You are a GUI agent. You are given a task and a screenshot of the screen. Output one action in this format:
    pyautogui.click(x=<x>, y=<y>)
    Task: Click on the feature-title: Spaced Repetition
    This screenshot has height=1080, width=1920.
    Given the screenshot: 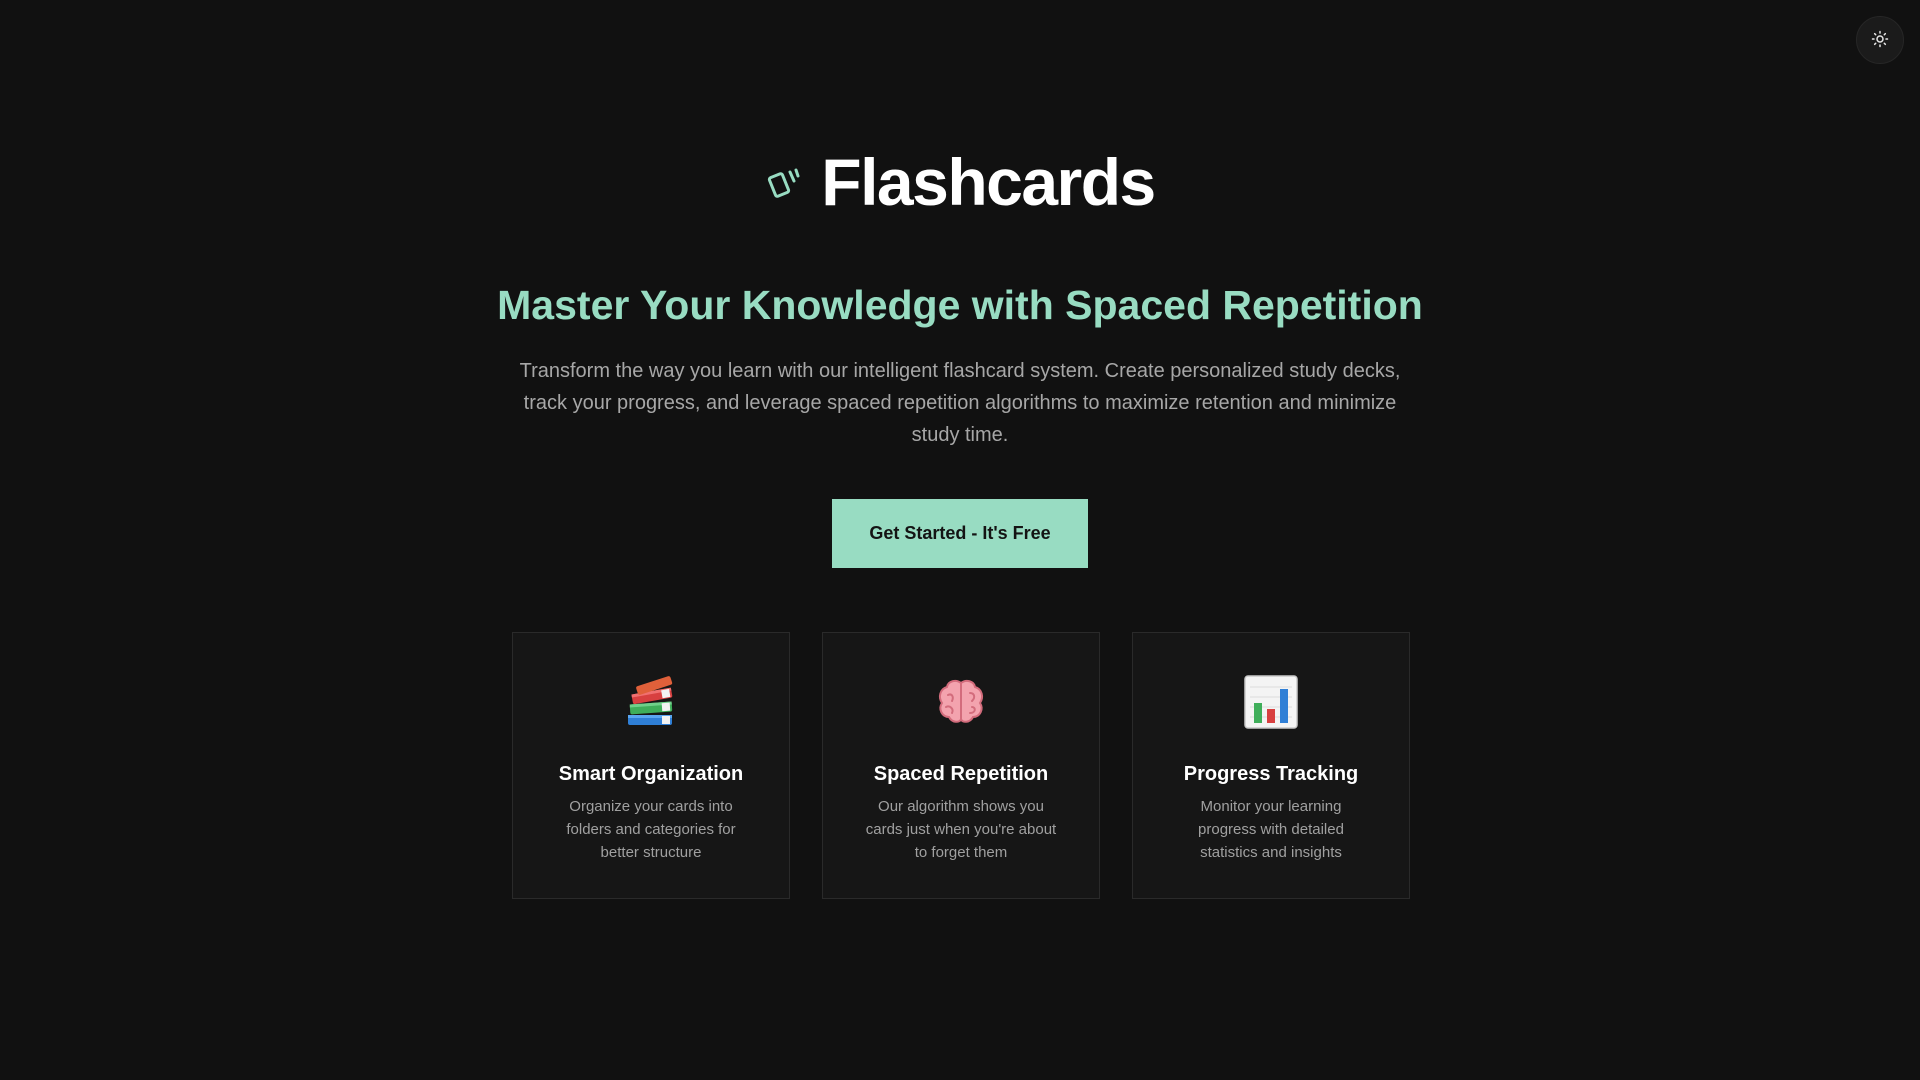 What is the action you would take?
    pyautogui.click(x=961, y=774)
    